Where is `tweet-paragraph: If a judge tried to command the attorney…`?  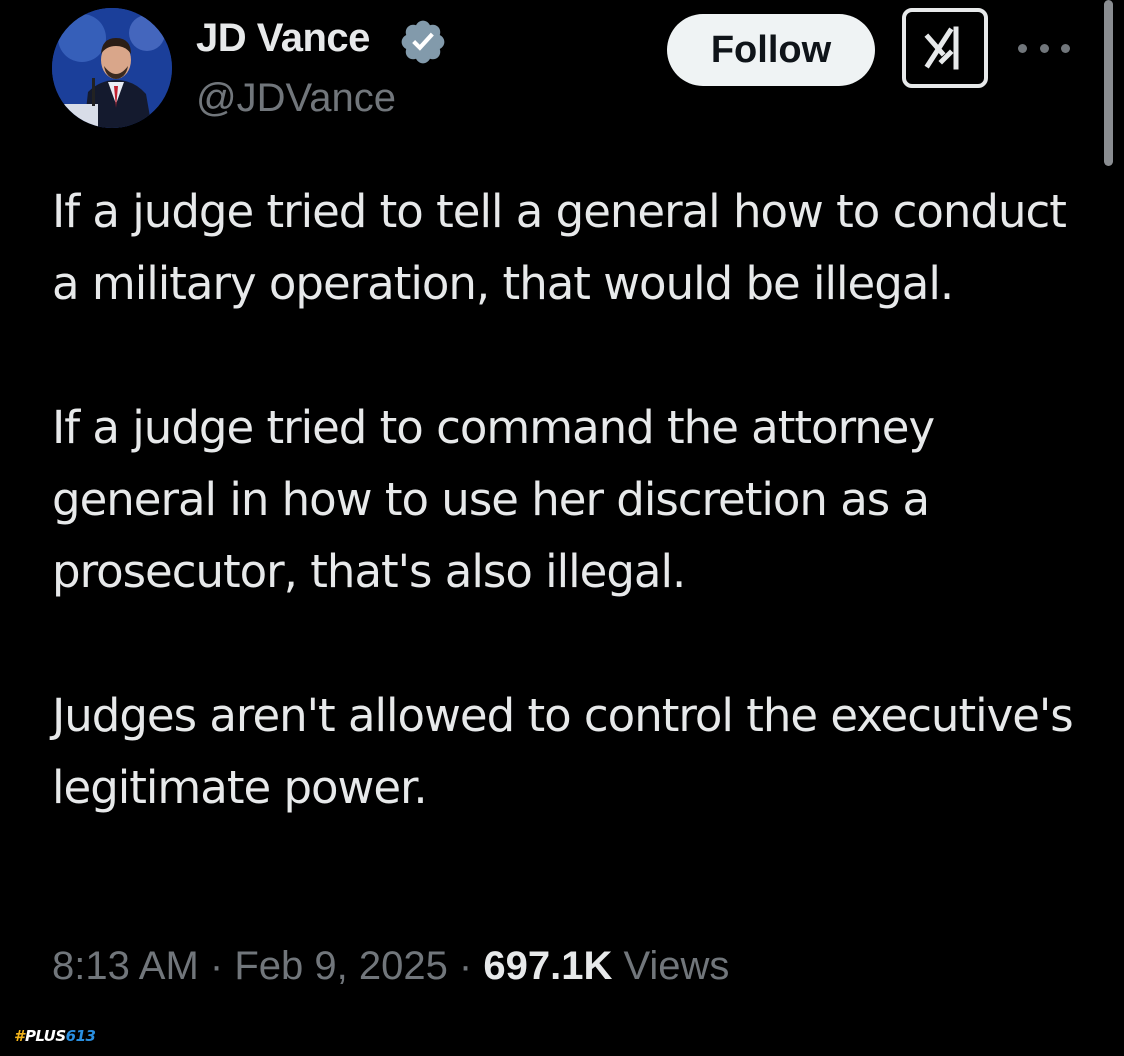 tweet-paragraph: If a judge tried to command the attorney… is located at coordinates (493, 499).